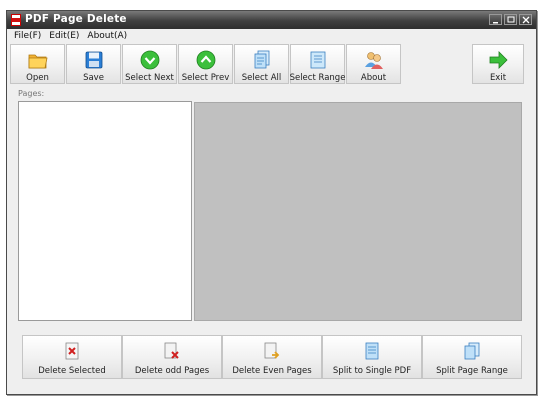 The image size is (550, 403). I want to click on pdf-app-icon, so click(16, 20).